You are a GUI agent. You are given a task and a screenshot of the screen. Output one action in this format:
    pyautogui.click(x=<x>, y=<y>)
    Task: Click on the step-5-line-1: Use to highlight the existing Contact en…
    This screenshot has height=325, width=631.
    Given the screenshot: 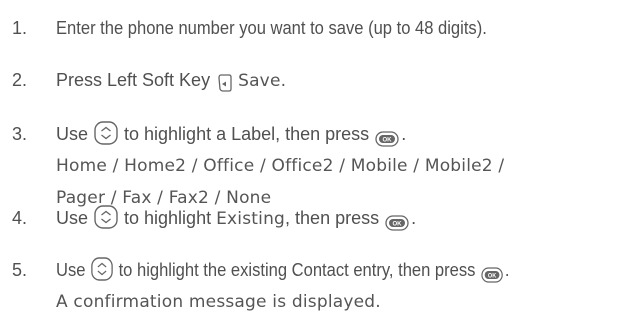 What is the action you would take?
    pyautogui.click(x=282, y=270)
    